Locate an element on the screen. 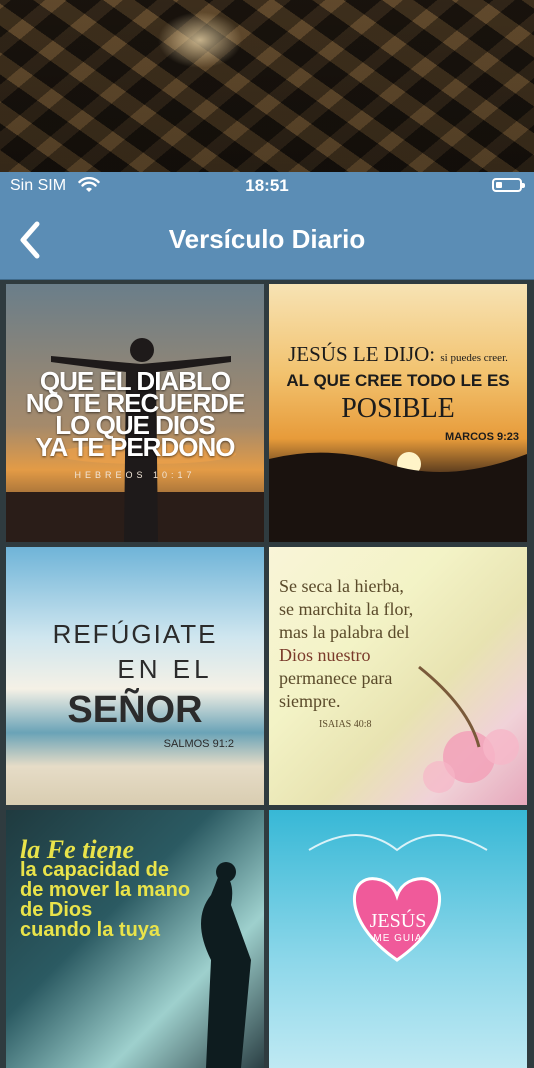 This screenshot has width=534, height=1068. tile-text-line: JESÚS LE DIJO: is located at coordinates (362, 354).